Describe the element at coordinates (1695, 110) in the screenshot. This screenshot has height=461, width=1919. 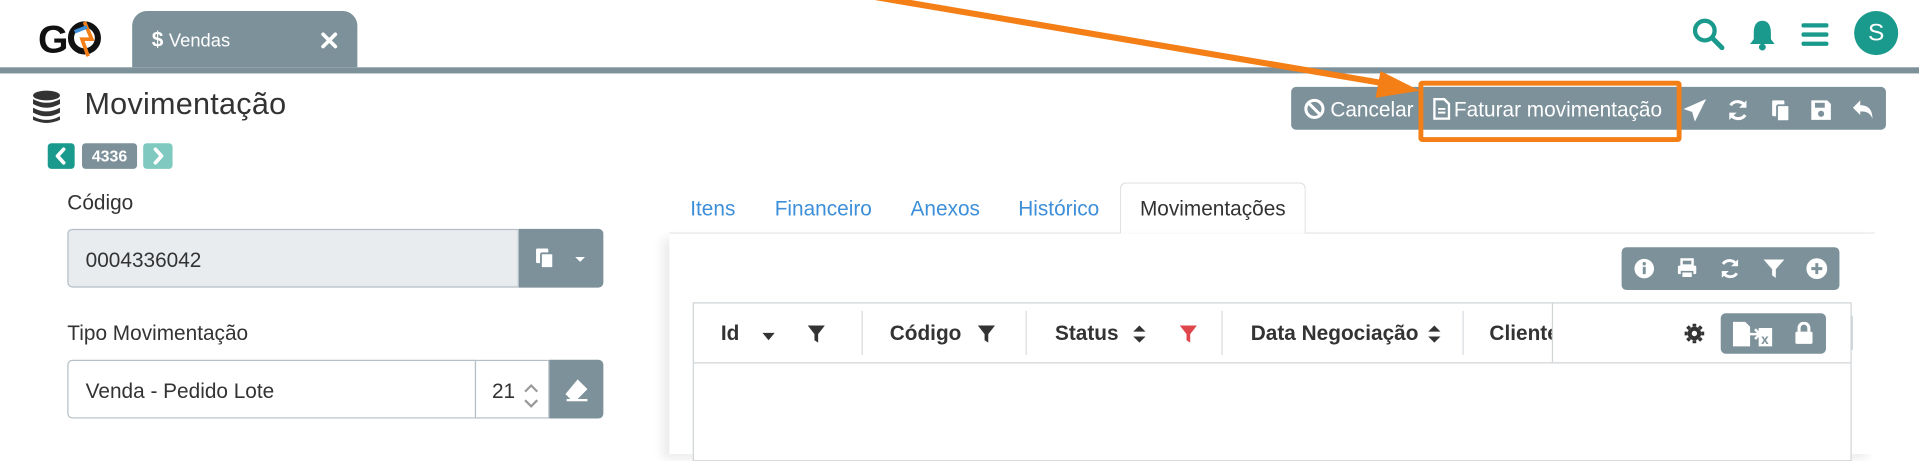
I see `send-icon` at that location.